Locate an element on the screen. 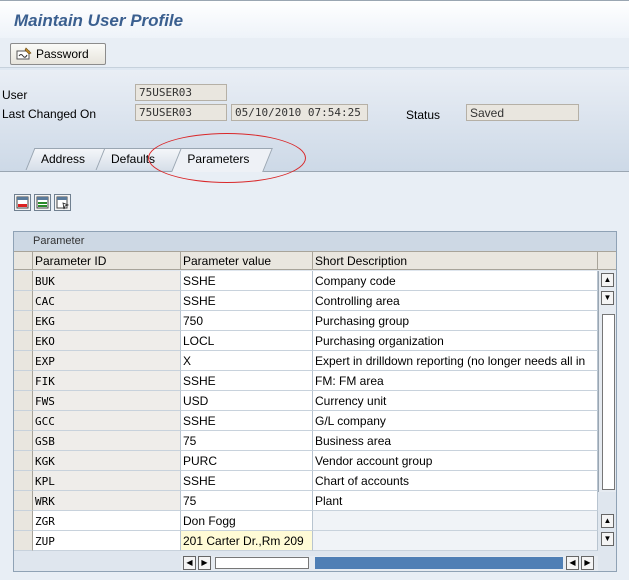 The height and width of the screenshot is (580, 629). tab-defaults: Defaults is located at coordinates (140, 159).